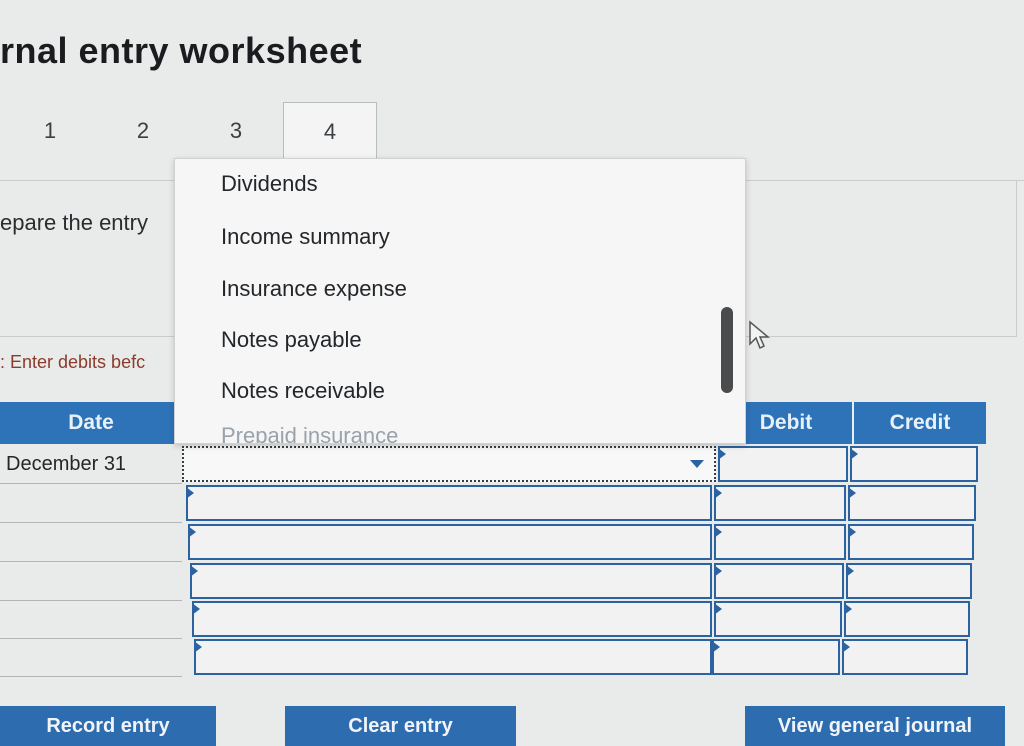  What do you see at coordinates (269, 184) in the screenshot?
I see `dropdown-option: Dividends` at bounding box center [269, 184].